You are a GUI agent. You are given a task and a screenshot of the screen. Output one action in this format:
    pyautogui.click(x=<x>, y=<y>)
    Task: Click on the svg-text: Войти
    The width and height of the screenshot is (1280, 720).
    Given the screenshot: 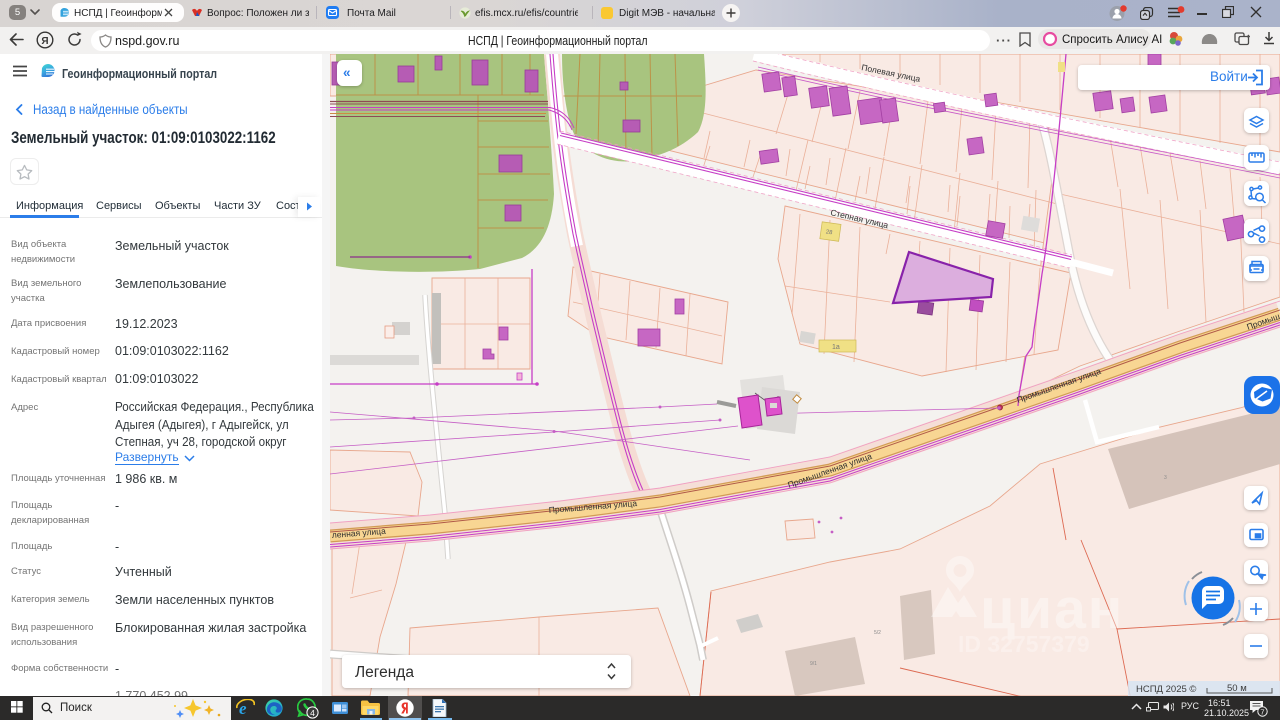 What is the action you would take?
    pyautogui.click(x=1229, y=76)
    